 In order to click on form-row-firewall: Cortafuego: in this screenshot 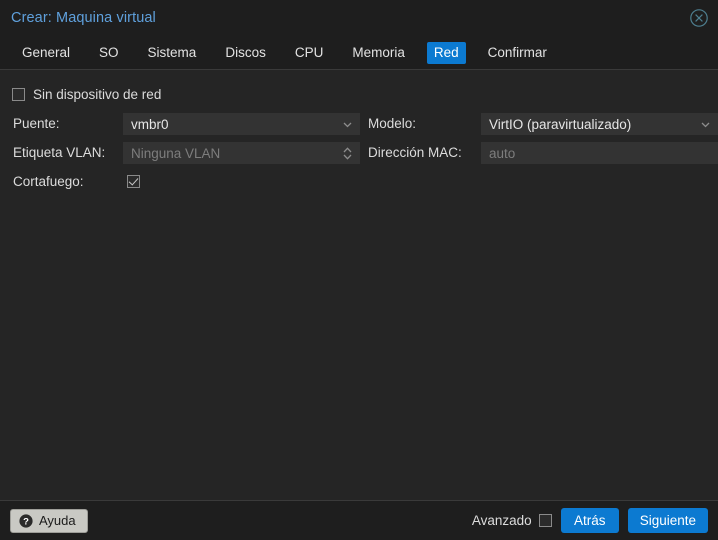, I will do `click(359, 182)`.